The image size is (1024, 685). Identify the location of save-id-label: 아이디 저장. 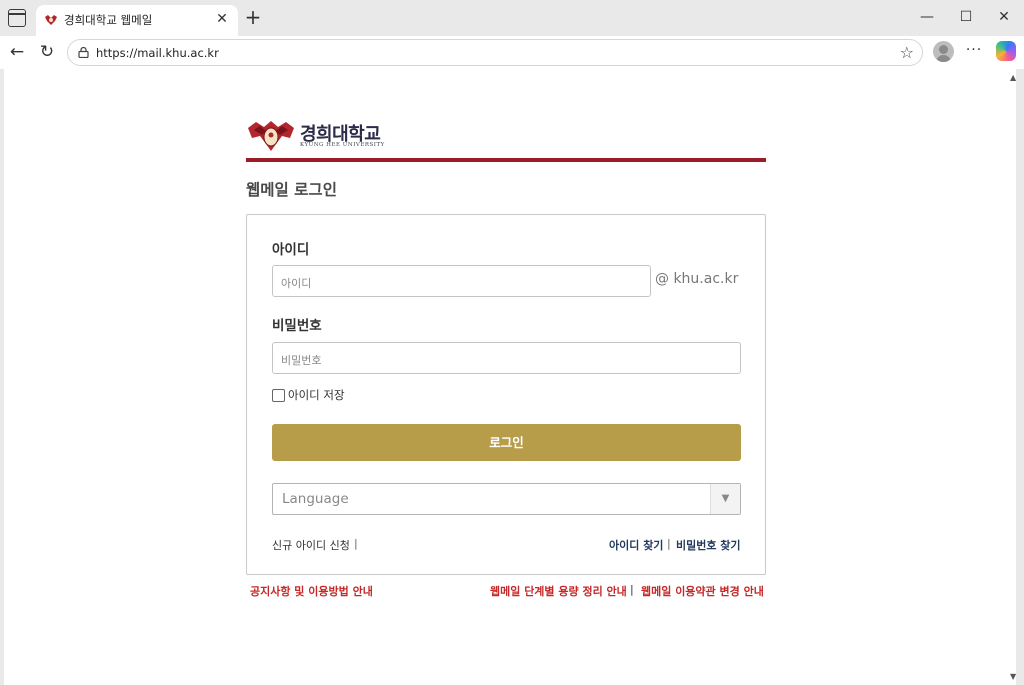
(316, 395).